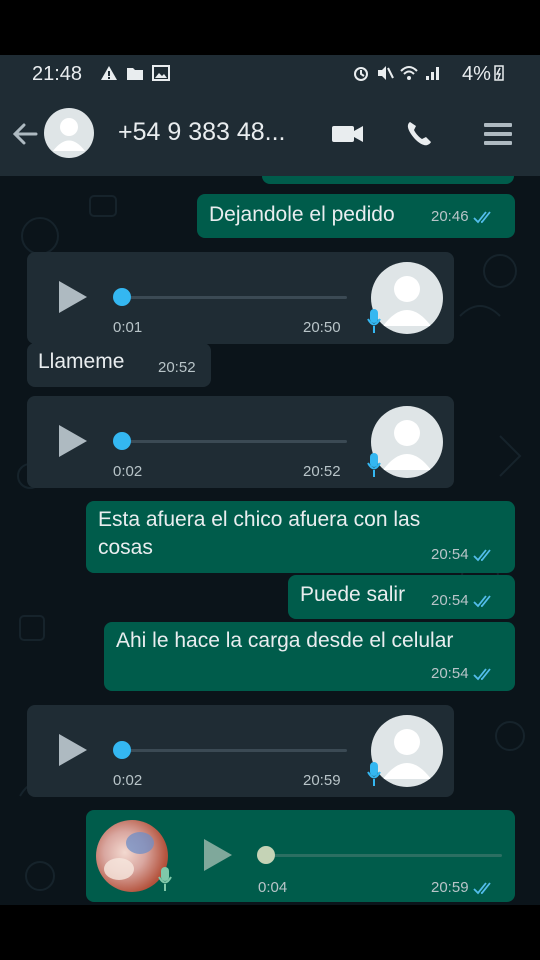 Image resolution: width=540 pixels, height=960 pixels. What do you see at coordinates (302, 214) in the screenshot?
I see `message-text: Dejandole el pedido` at bounding box center [302, 214].